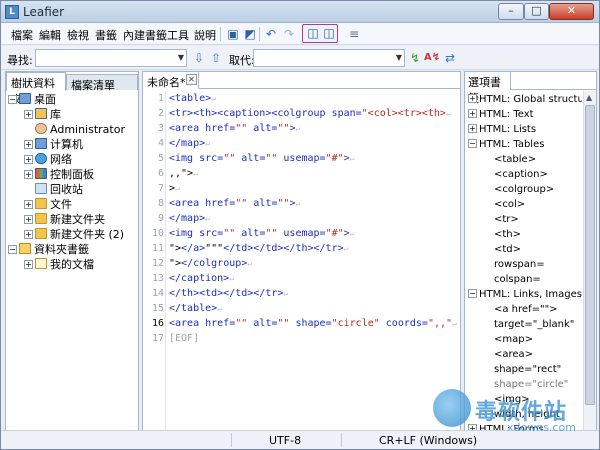 Image resolution: width=600 pixels, height=450 pixels. I want to click on title-bar: L Leafier – □ ✕, so click(300, 12).